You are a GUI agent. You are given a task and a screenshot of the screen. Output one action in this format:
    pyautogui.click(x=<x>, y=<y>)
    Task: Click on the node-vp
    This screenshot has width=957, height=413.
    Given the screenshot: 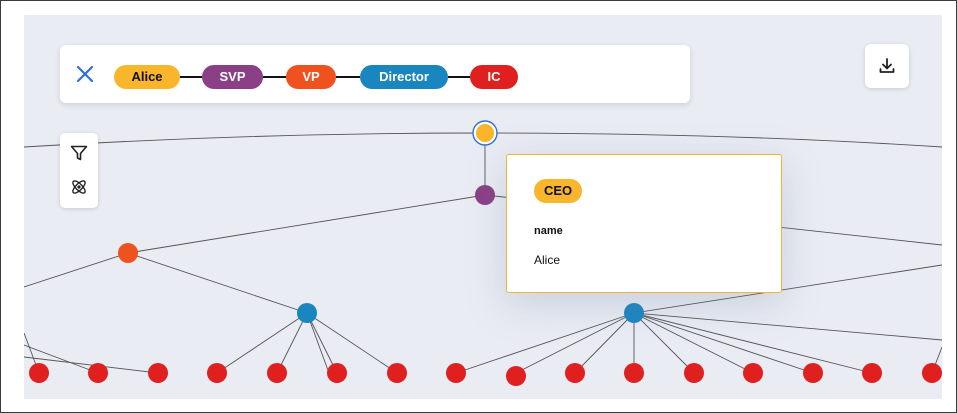 What is the action you would take?
    pyautogui.click(x=128, y=253)
    